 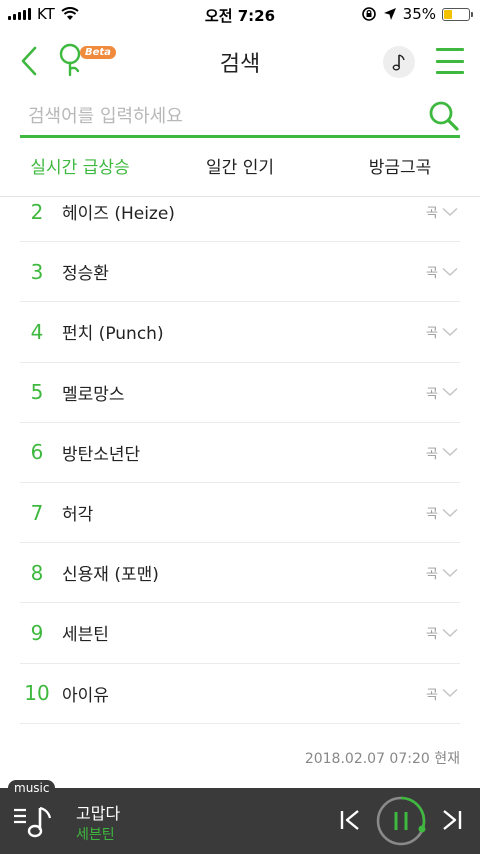 What do you see at coordinates (240, 61) in the screenshot?
I see `header: Beta 검색` at bounding box center [240, 61].